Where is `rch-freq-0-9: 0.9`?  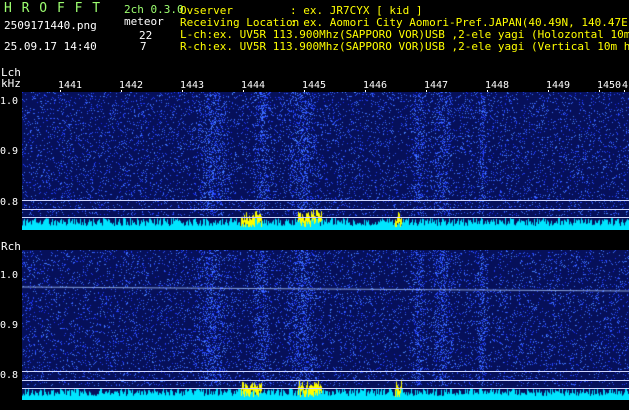
rch-freq-0-9: 0.9 is located at coordinates (9, 325).